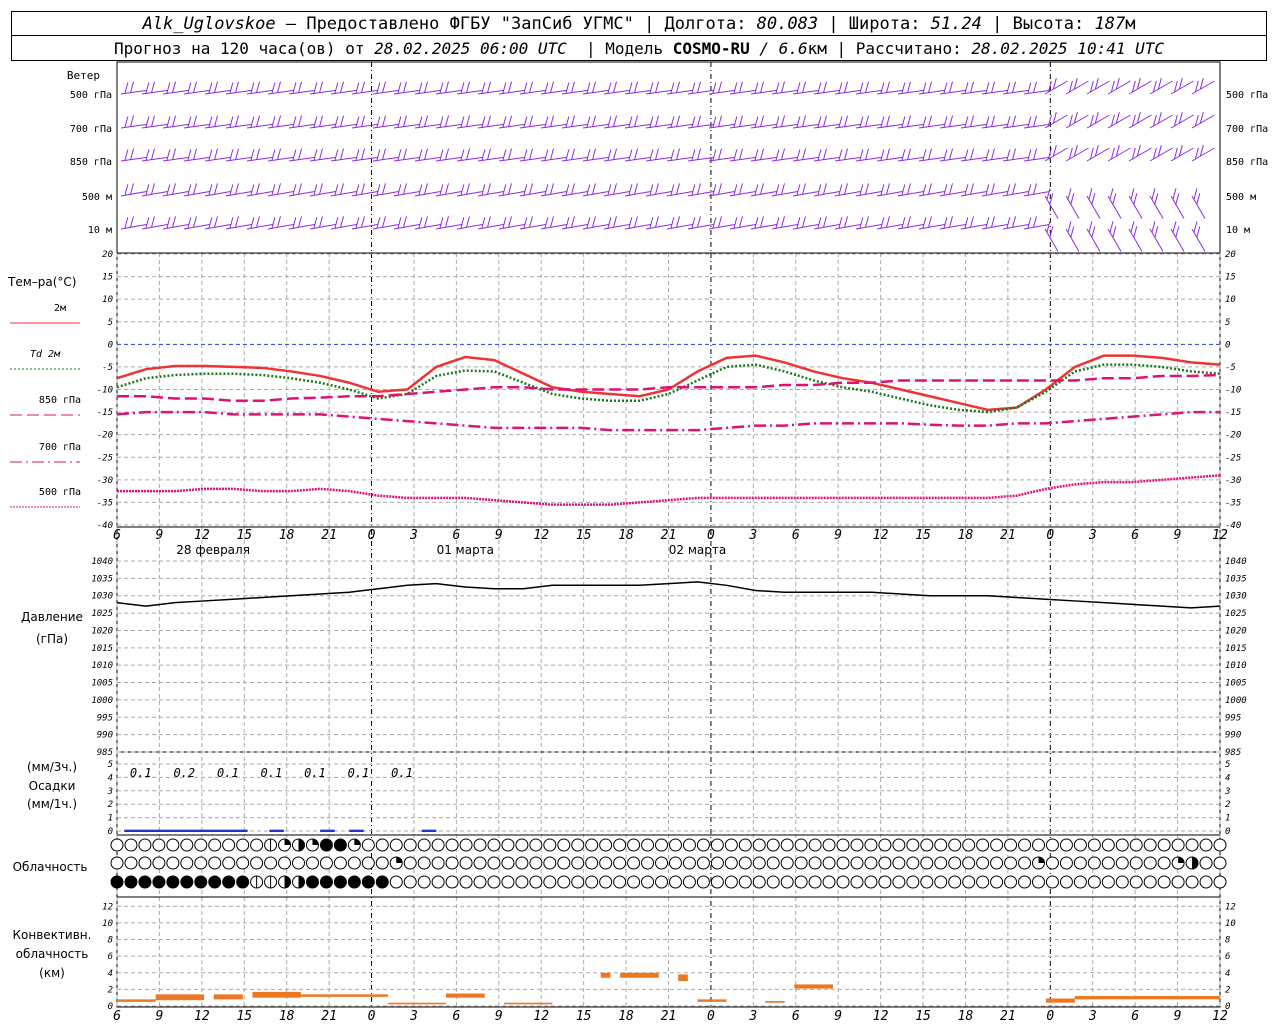  What do you see at coordinates (752, 1016) in the screenshot?
I see `hour-tick-label-bottom: 3` at bounding box center [752, 1016].